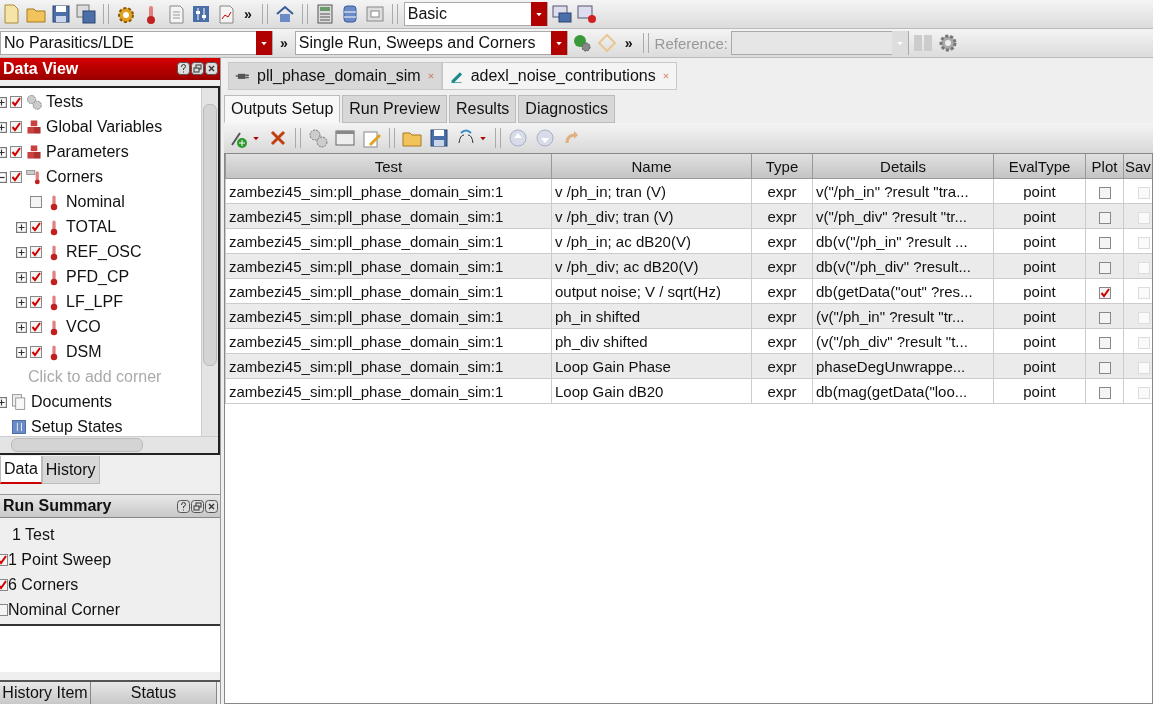 The height and width of the screenshot is (704, 1153). Describe the element at coordinates (559, 76) in the screenshot. I see `document-tab: adexl_noise_contributions` at that location.